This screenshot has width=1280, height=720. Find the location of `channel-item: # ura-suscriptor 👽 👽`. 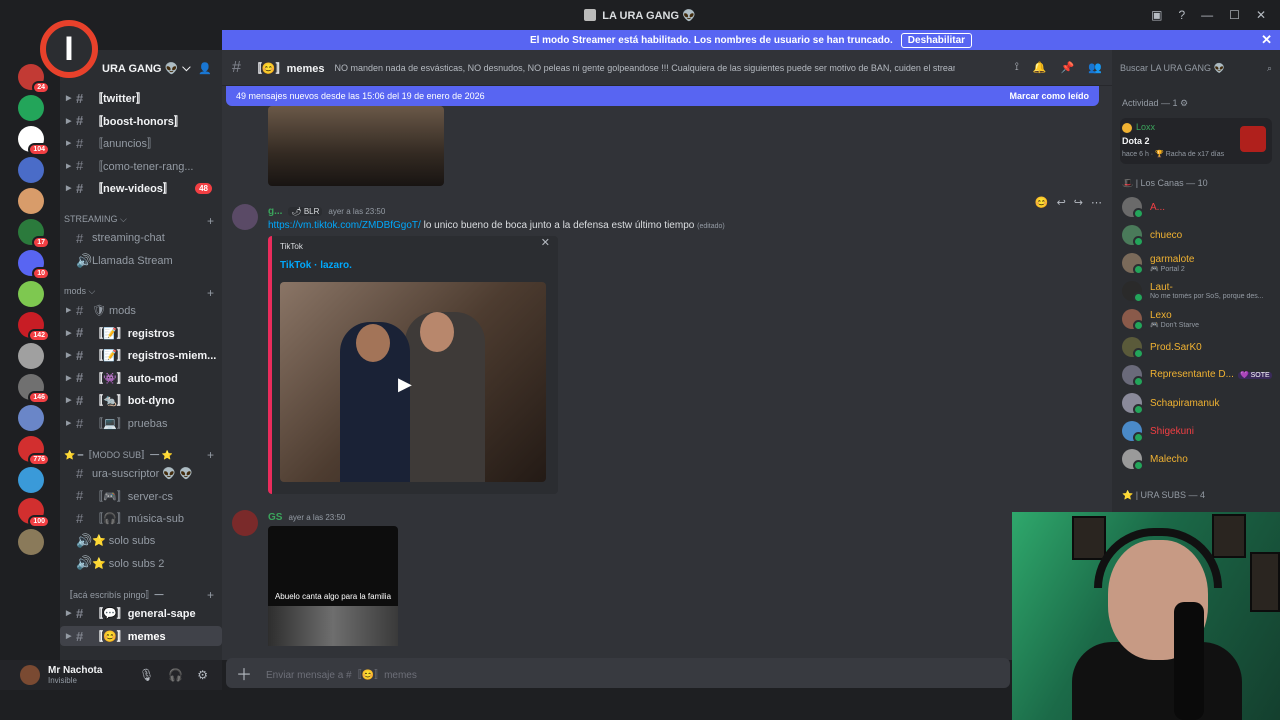

channel-item: # ura-suscriptor 👽 👽 is located at coordinates (141, 473).